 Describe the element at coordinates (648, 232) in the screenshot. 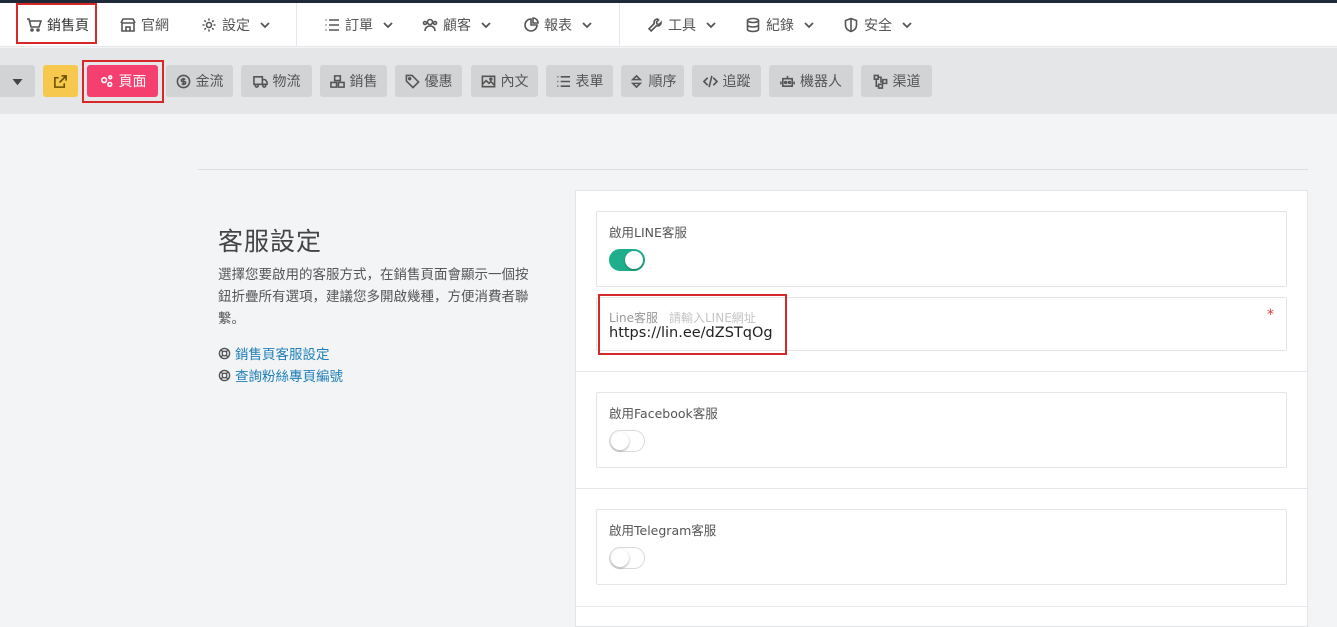

I see `line-enable-label: 啟用LINE客服` at that location.